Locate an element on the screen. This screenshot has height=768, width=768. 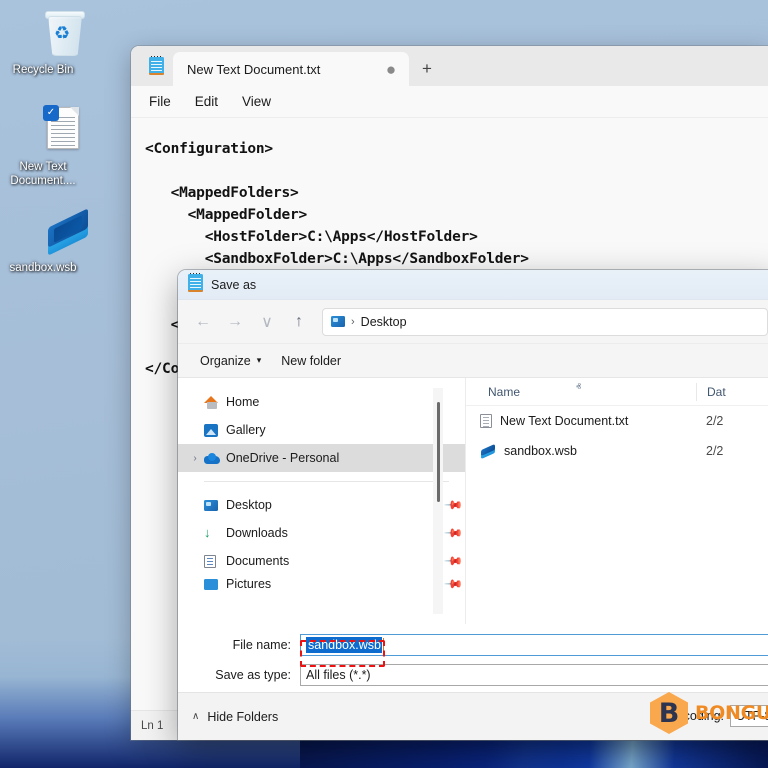
recent-locations-chevron-down-icon: ∨ is located at coordinates (267, 322).